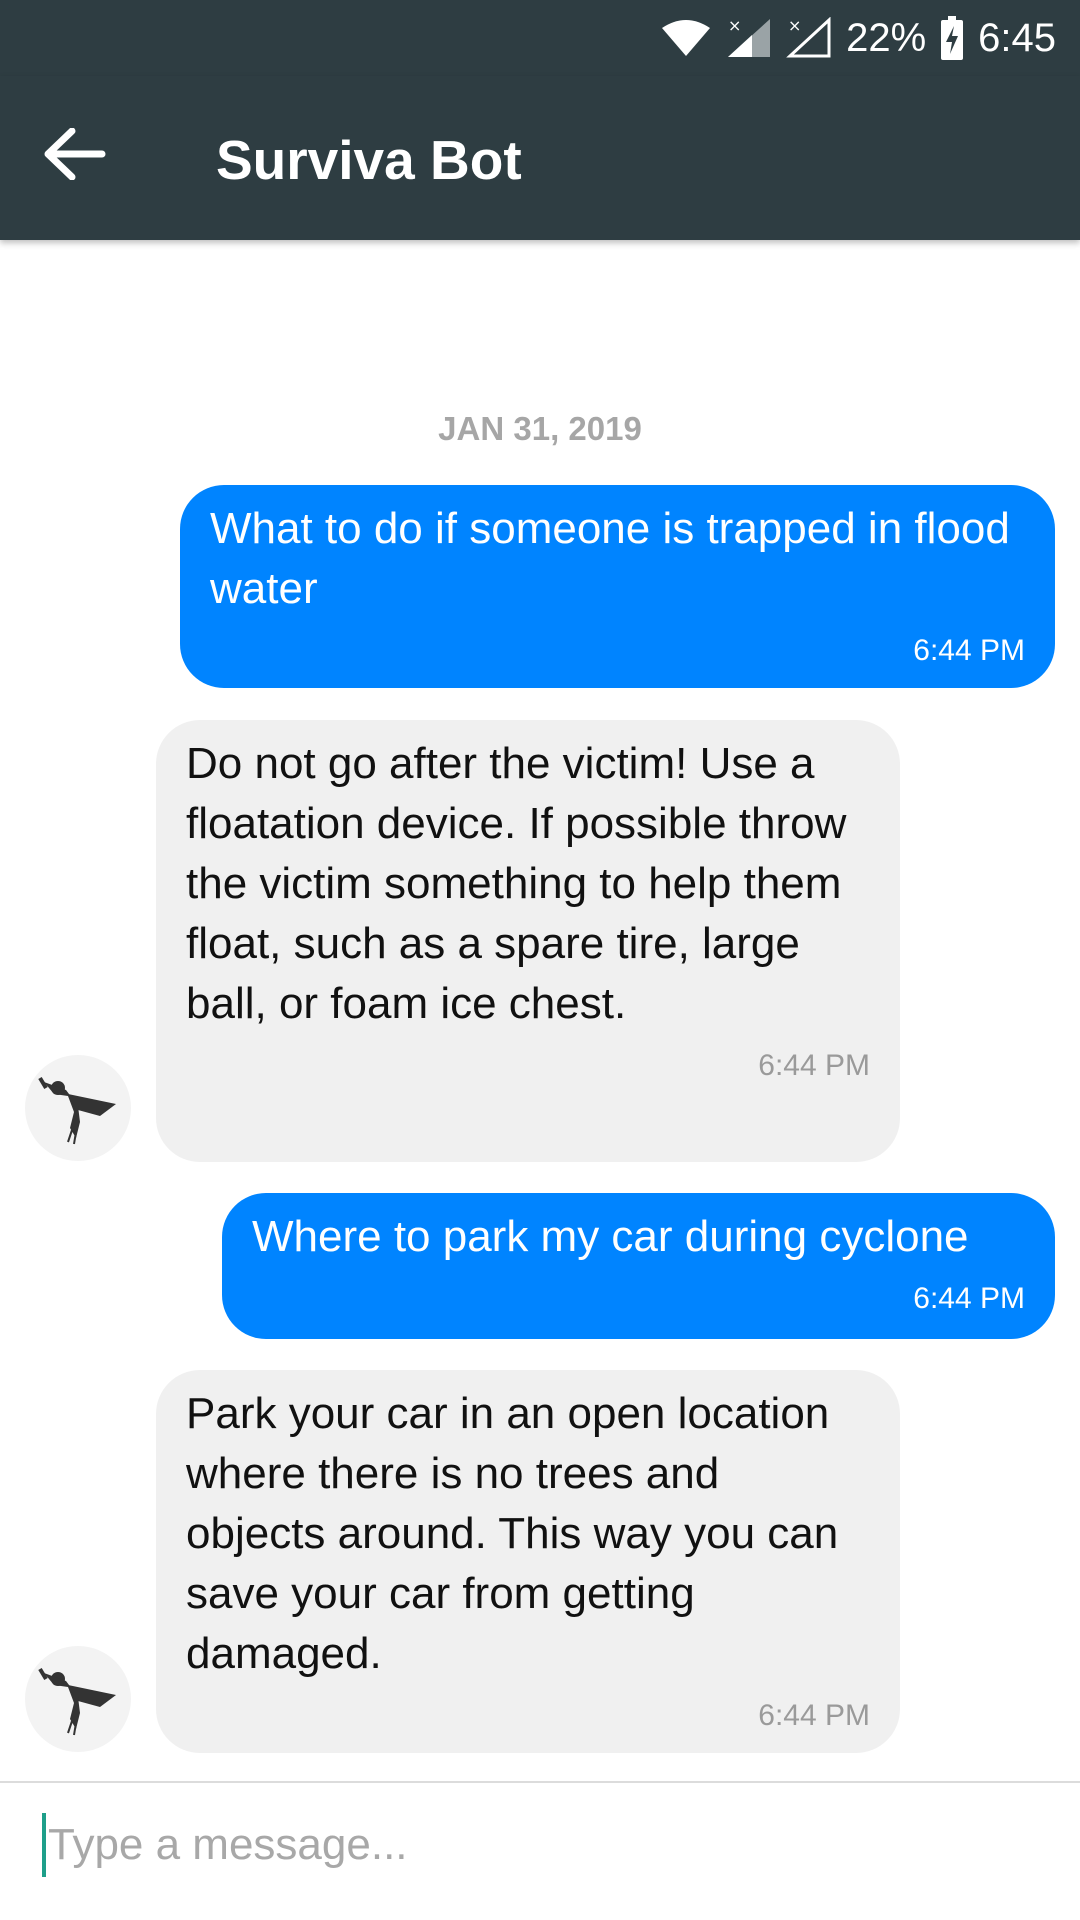 This screenshot has width=1080, height=1920. Describe the element at coordinates (369, 160) in the screenshot. I see `chat-title: Surviva Bot` at that location.